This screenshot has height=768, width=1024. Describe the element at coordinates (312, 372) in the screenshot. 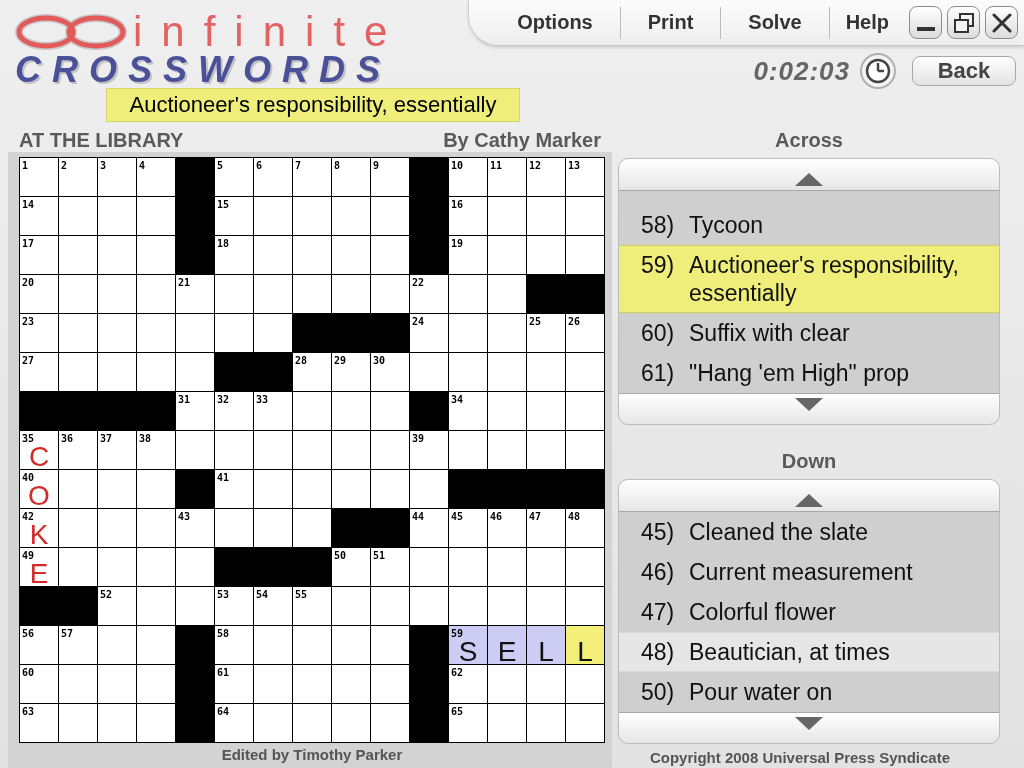

I see `crossword-square: 28` at that location.